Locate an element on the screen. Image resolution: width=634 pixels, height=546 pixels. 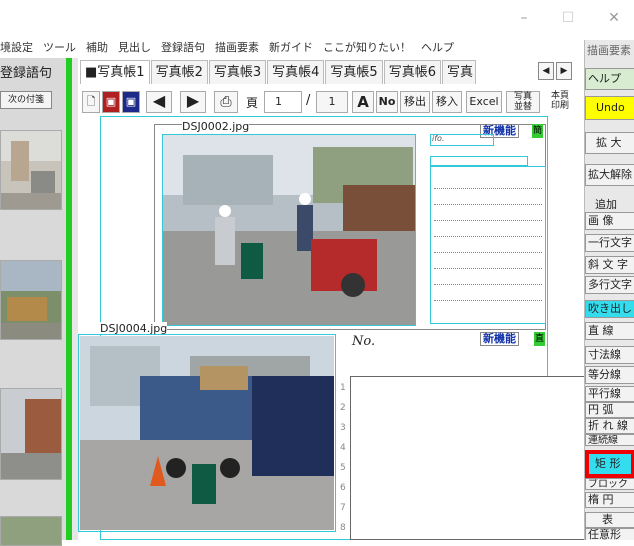
tab-photobook-6: 写真帳6 is located at coordinates (412, 72).